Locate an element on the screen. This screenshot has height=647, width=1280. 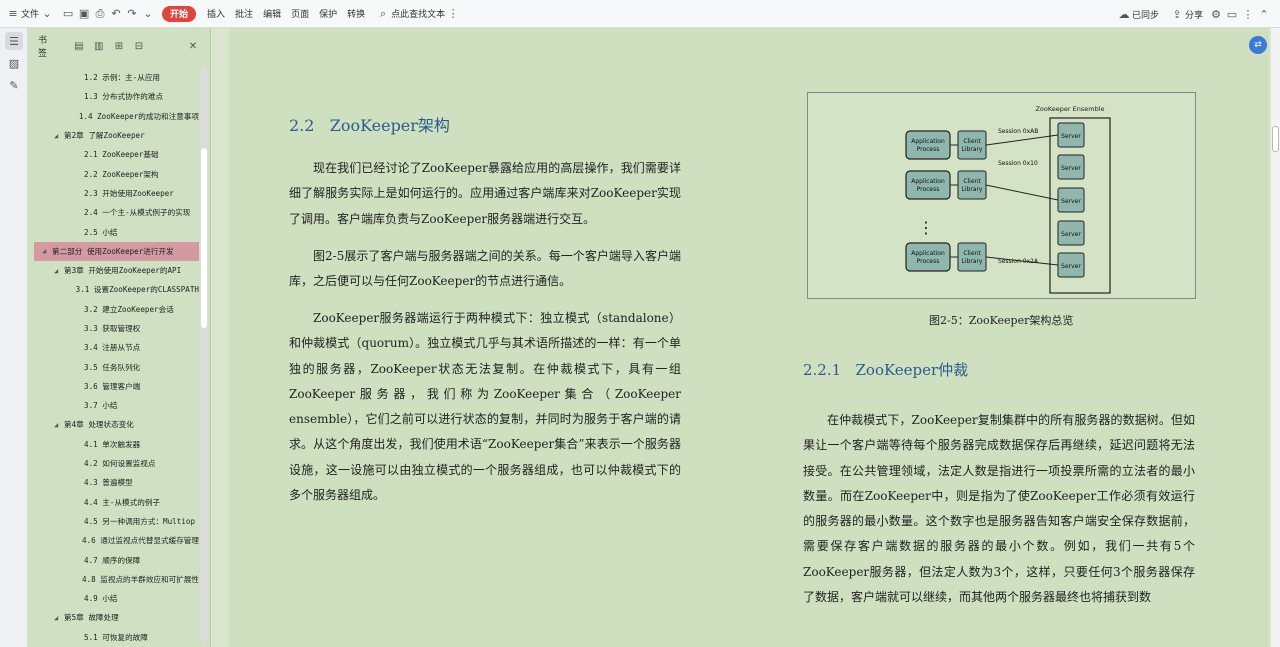
bookmark-item: 4.9 小结 is located at coordinates (116, 598).